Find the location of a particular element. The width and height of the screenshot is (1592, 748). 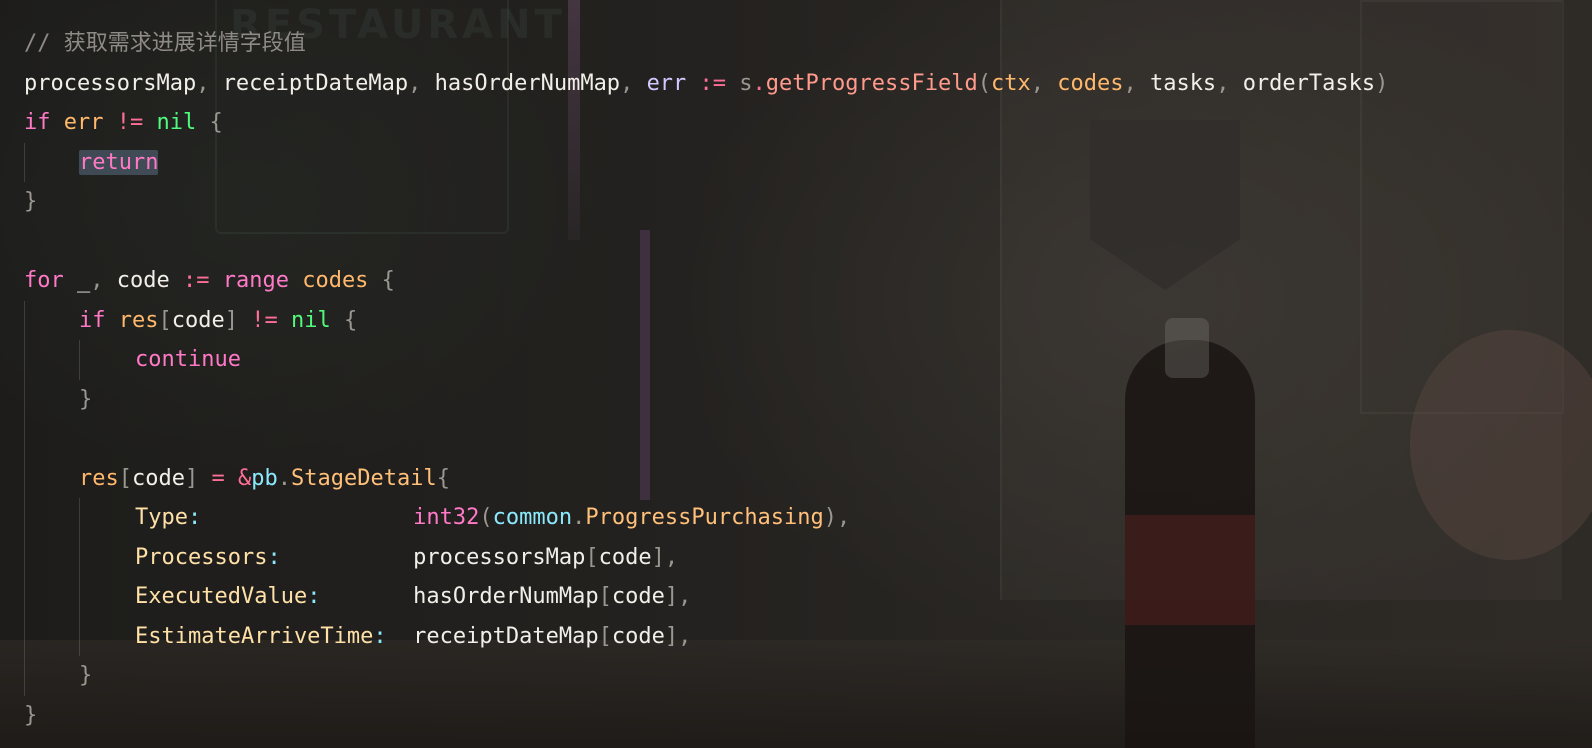

code-line-1: // 获取需求进展详情字段值 is located at coordinates (808, 44).